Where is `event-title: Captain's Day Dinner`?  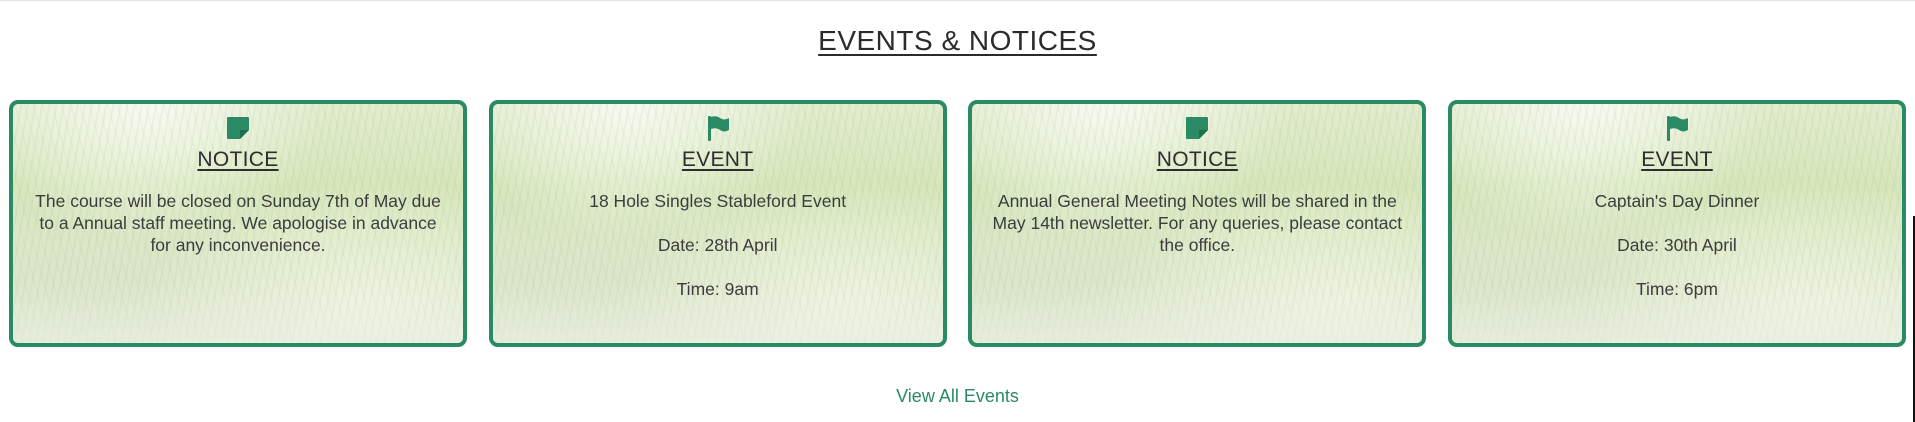
event-title: Captain's Day Dinner is located at coordinates (1677, 201).